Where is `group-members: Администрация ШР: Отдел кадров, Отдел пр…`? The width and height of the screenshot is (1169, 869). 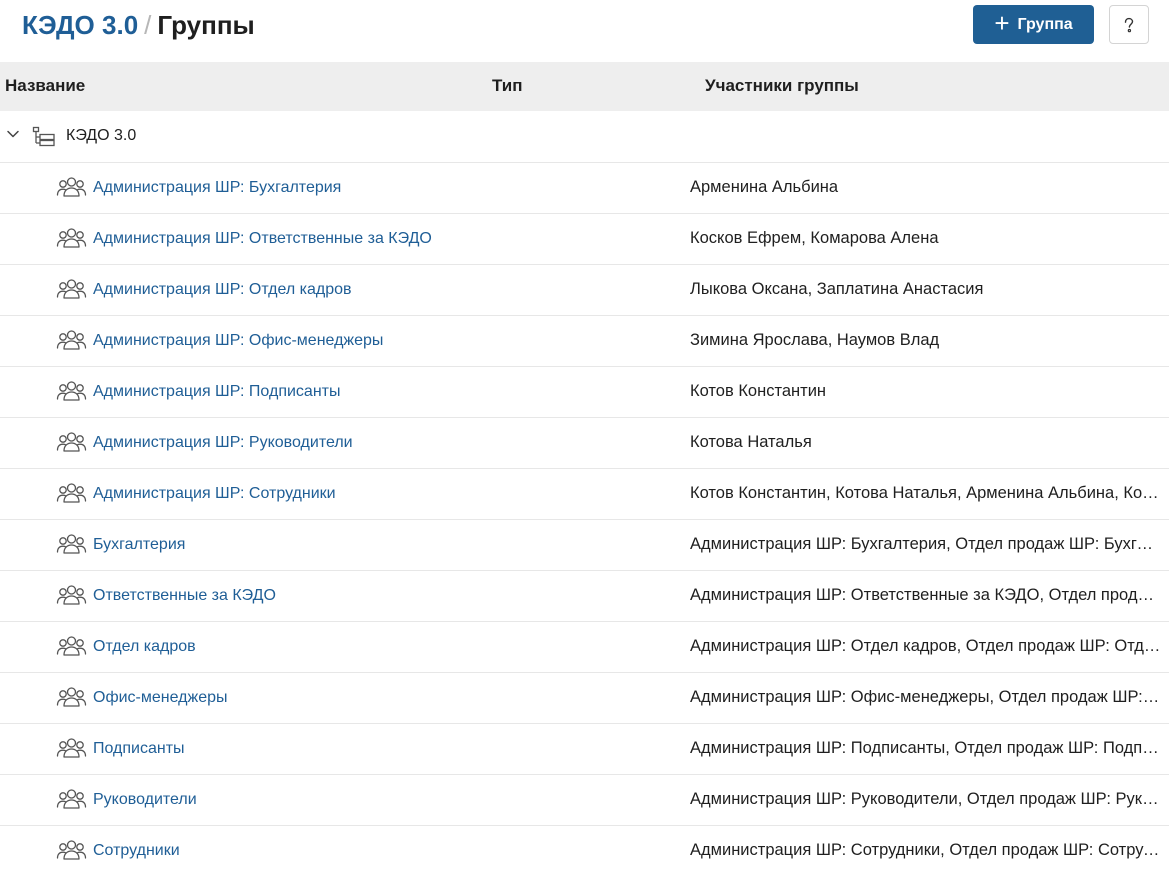 group-members: Администрация ШР: Отдел кадров, Отдел пр… is located at coordinates (926, 646).